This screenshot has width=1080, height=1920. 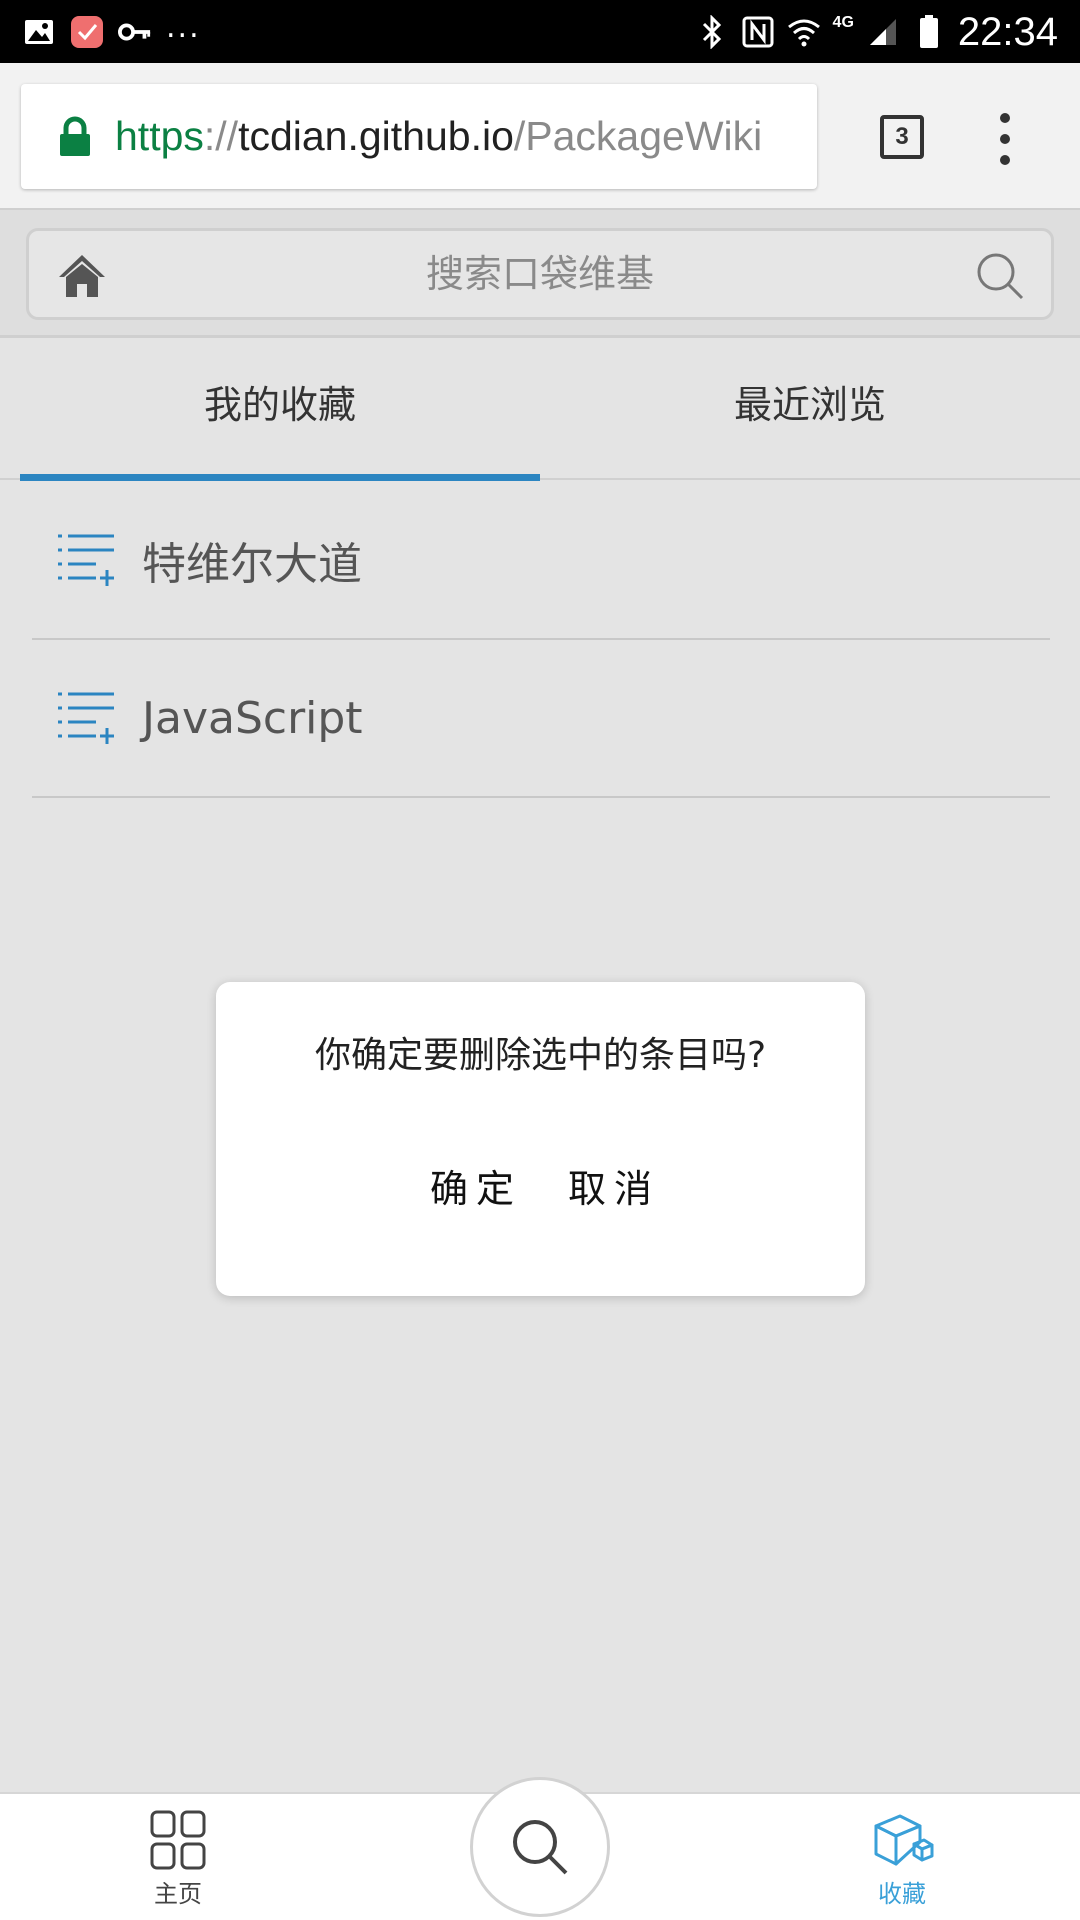 I want to click on search-fab-button, so click(x=540, y=1847).